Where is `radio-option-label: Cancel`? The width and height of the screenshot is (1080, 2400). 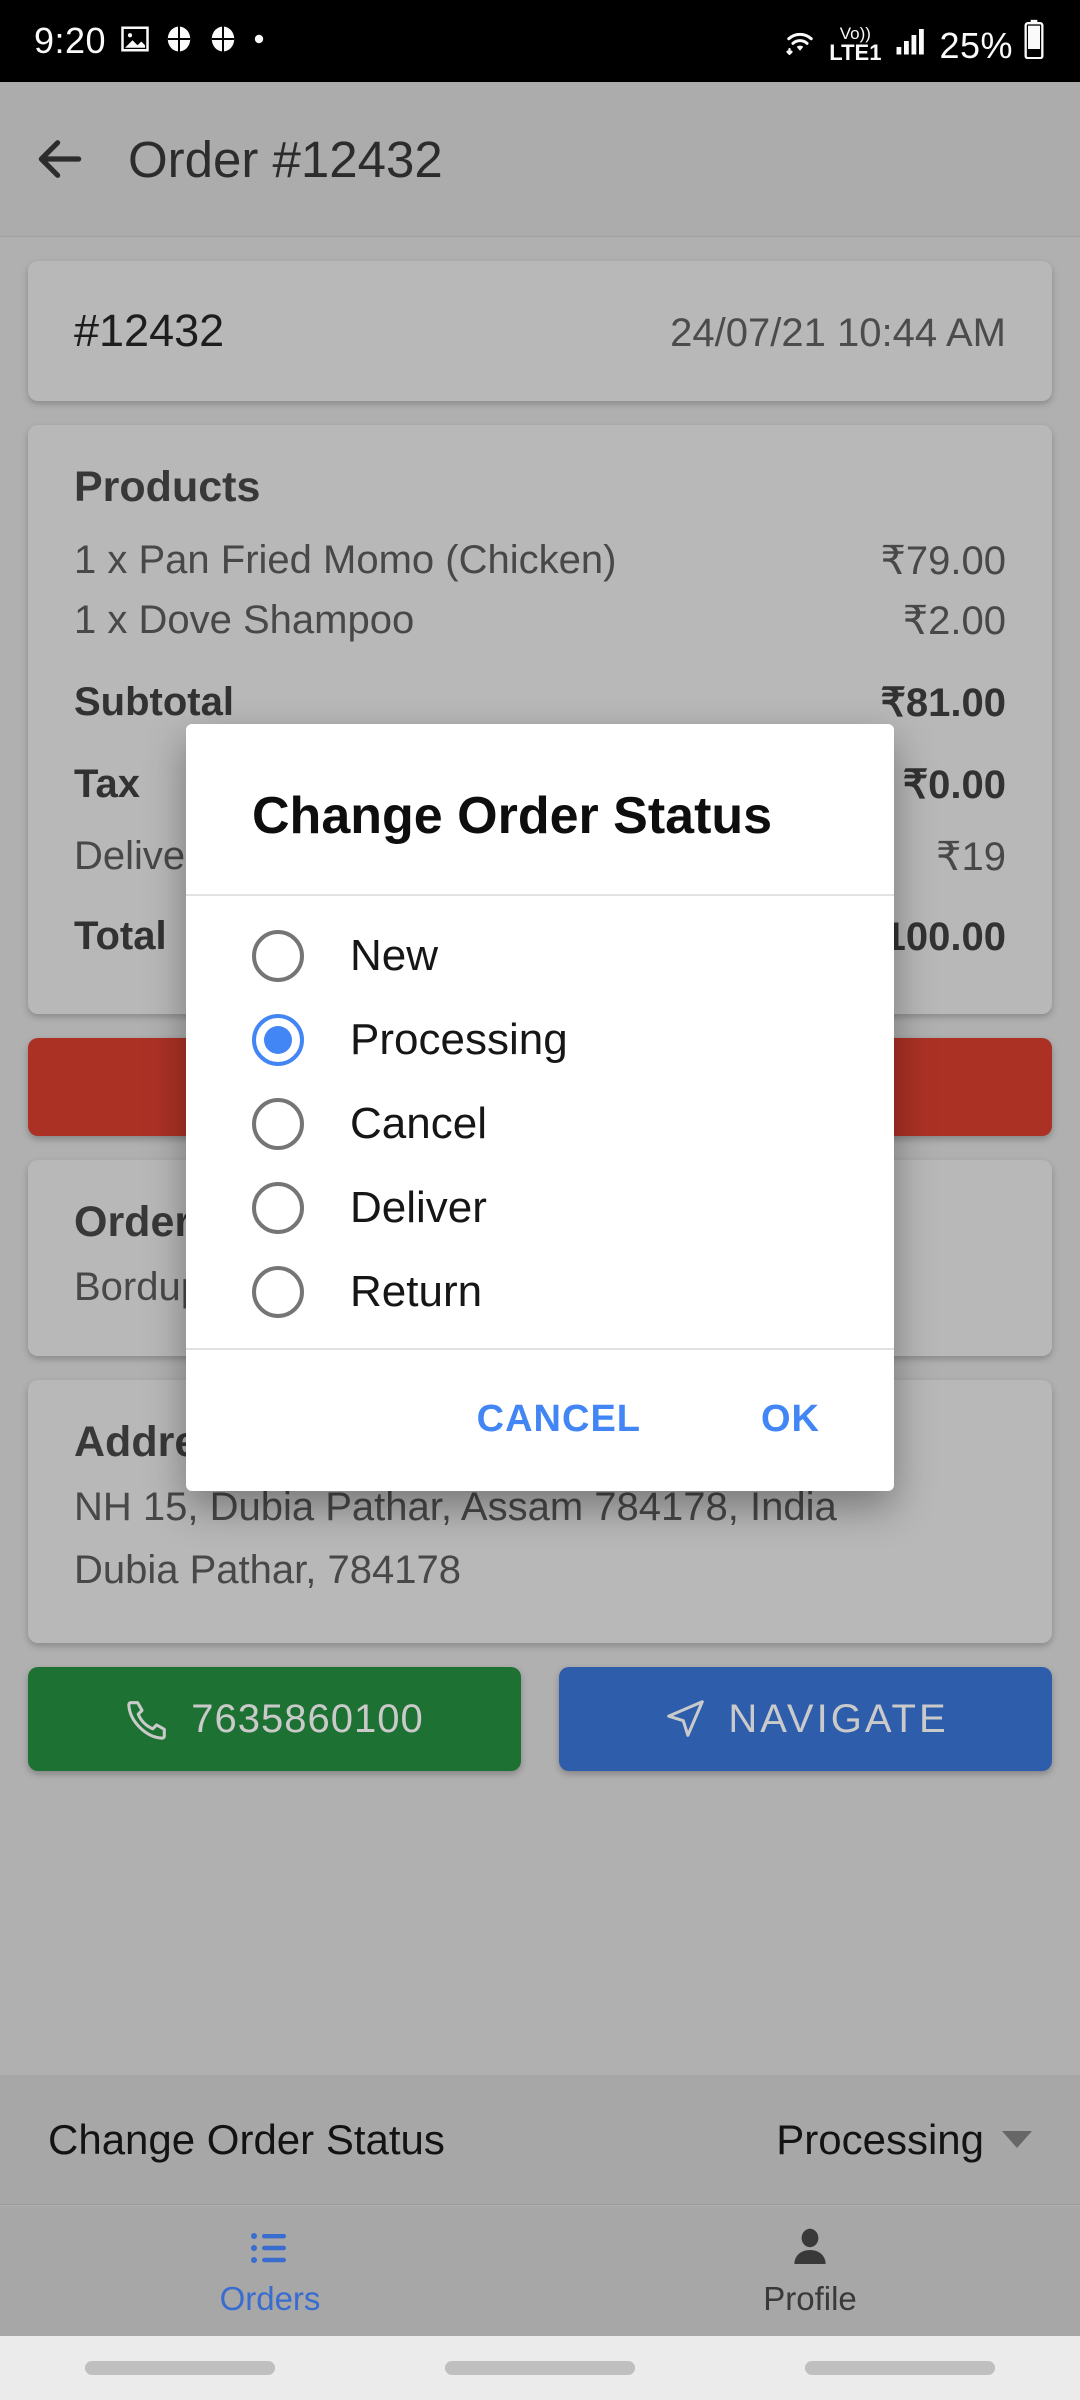
radio-option-label: Cancel is located at coordinates (418, 1123).